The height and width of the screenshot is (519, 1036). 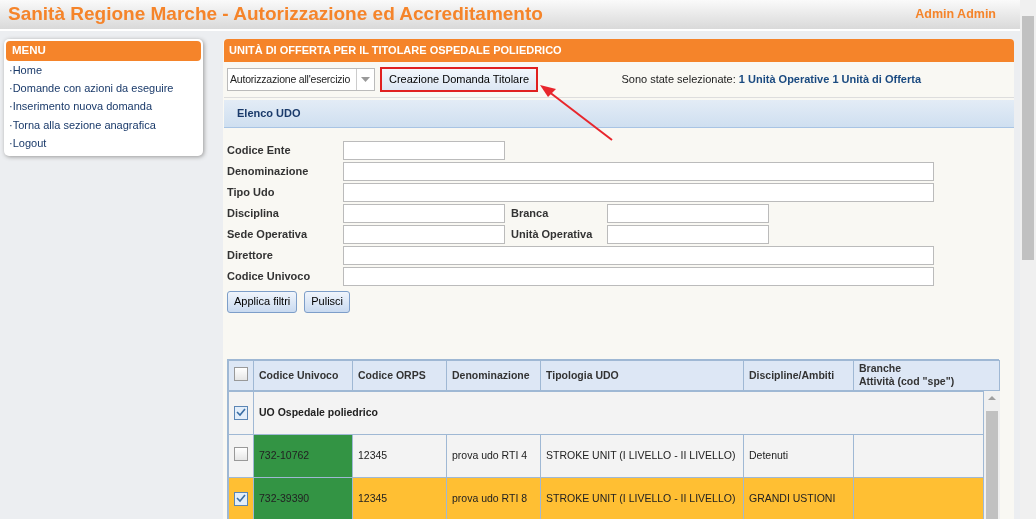 I want to click on column-header: Branche Attività (cod "spe"), so click(x=926, y=375).